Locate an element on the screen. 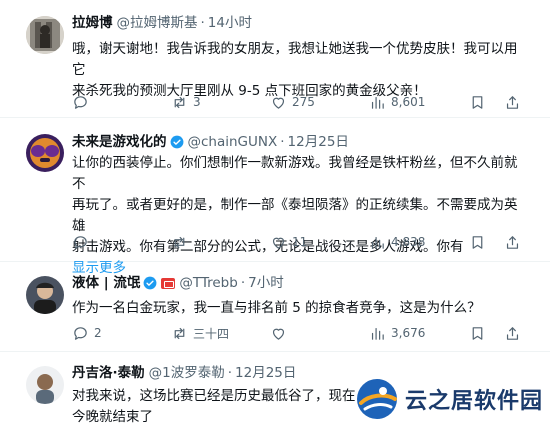  tweet-text-line: 作为一名白金玩家，我一直与排名前 5 的掠食者竞争，这是为什么？ is located at coordinates (276, 308).